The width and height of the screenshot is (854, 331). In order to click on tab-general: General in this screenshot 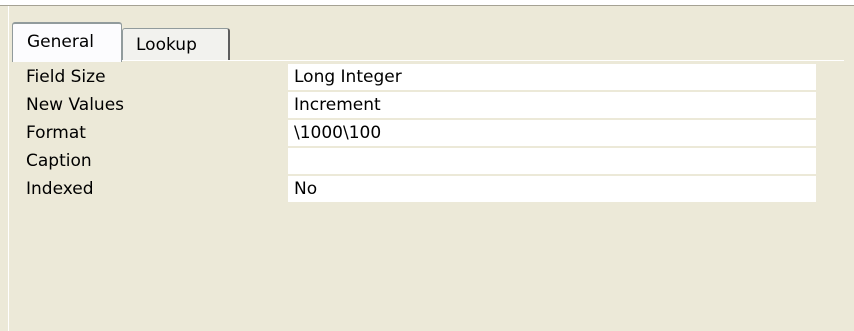, I will do `click(67, 42)`.